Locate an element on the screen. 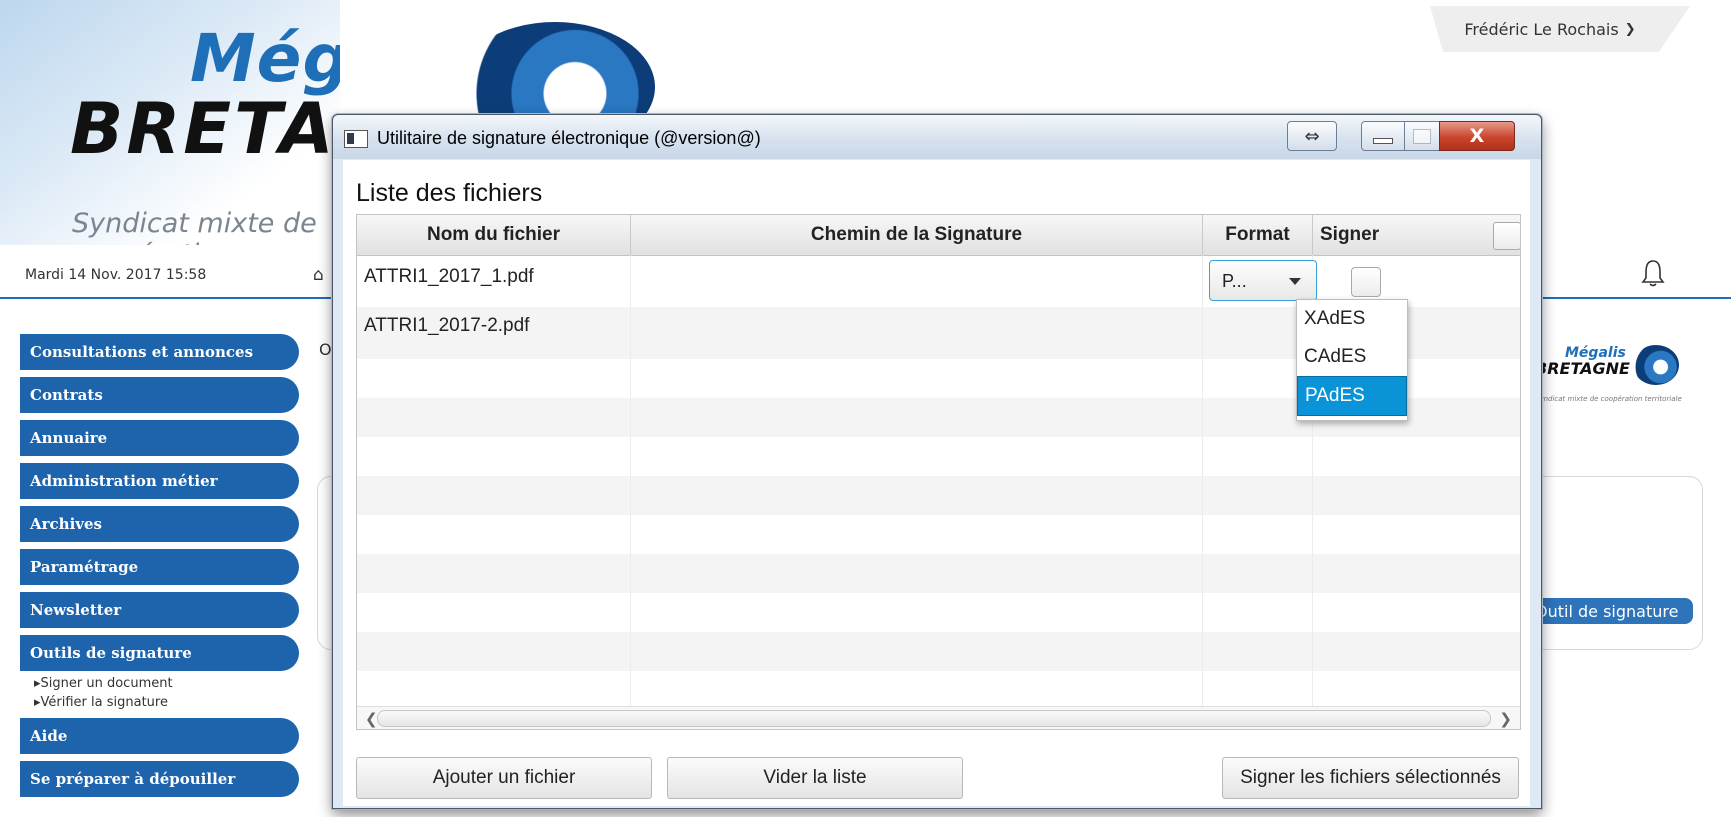 The image size is (1731, 817). date-time: Mardi 14 Nov. 2017 15:58 is located at coordinates (116, 275).